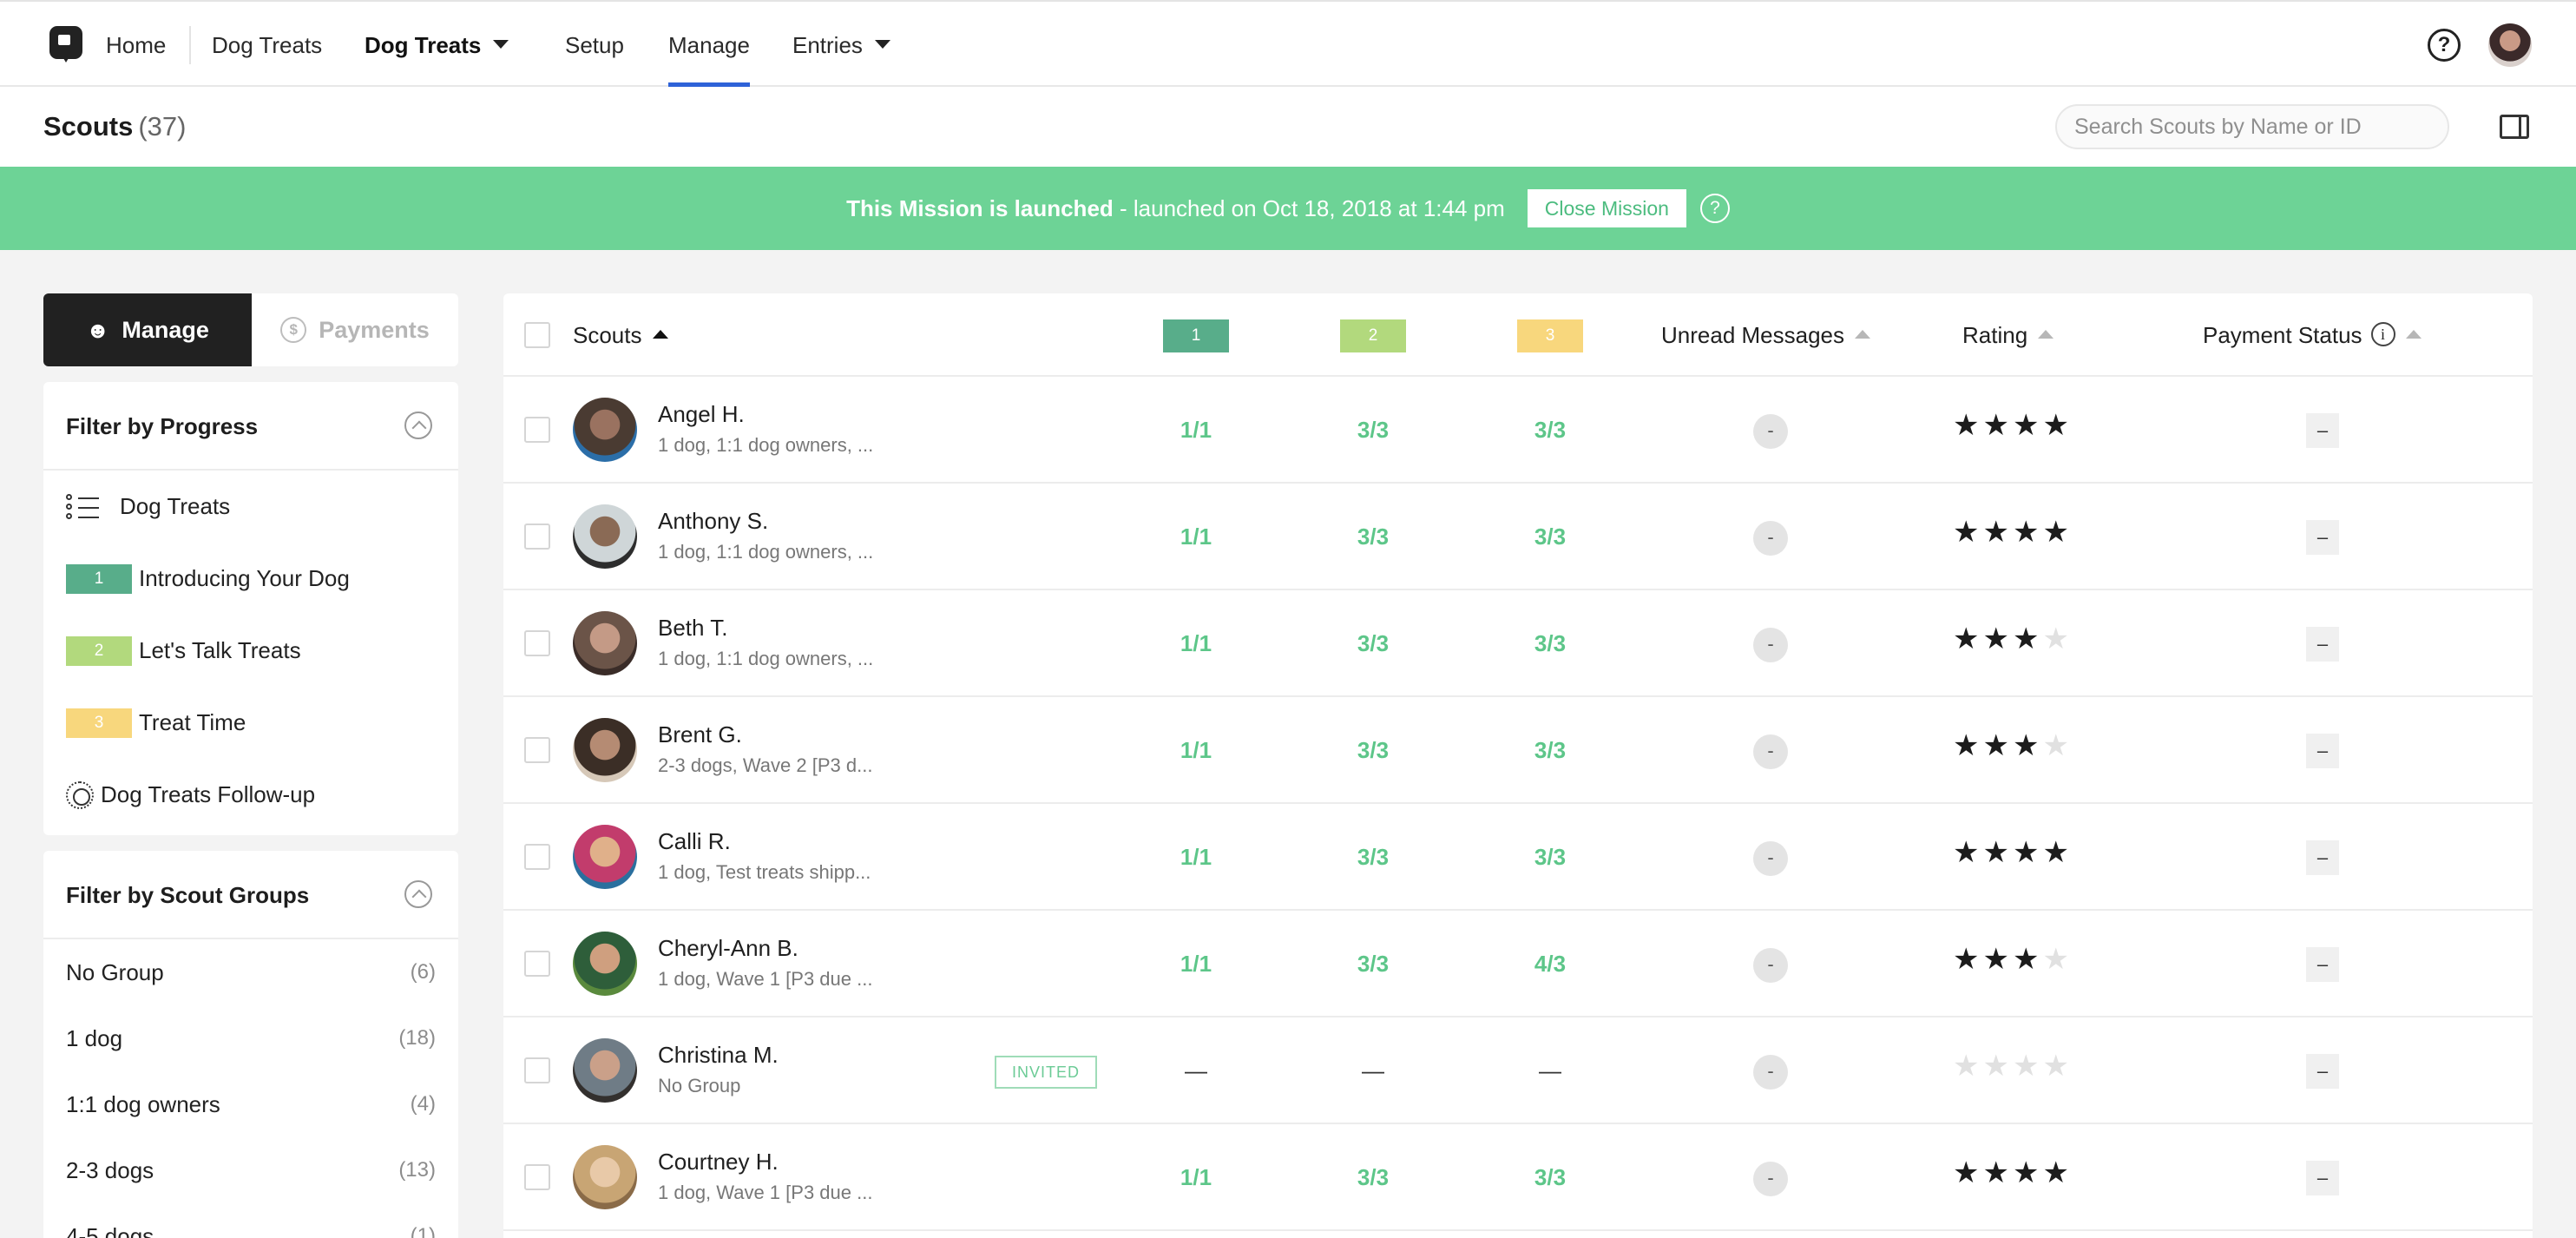 The width and height of the screenshot is (2576, 1238). What do you see at coordinates (1196, 335) in the screenshot?
I see `column-header-part-1: 1` at bounding box center [1196, 335].